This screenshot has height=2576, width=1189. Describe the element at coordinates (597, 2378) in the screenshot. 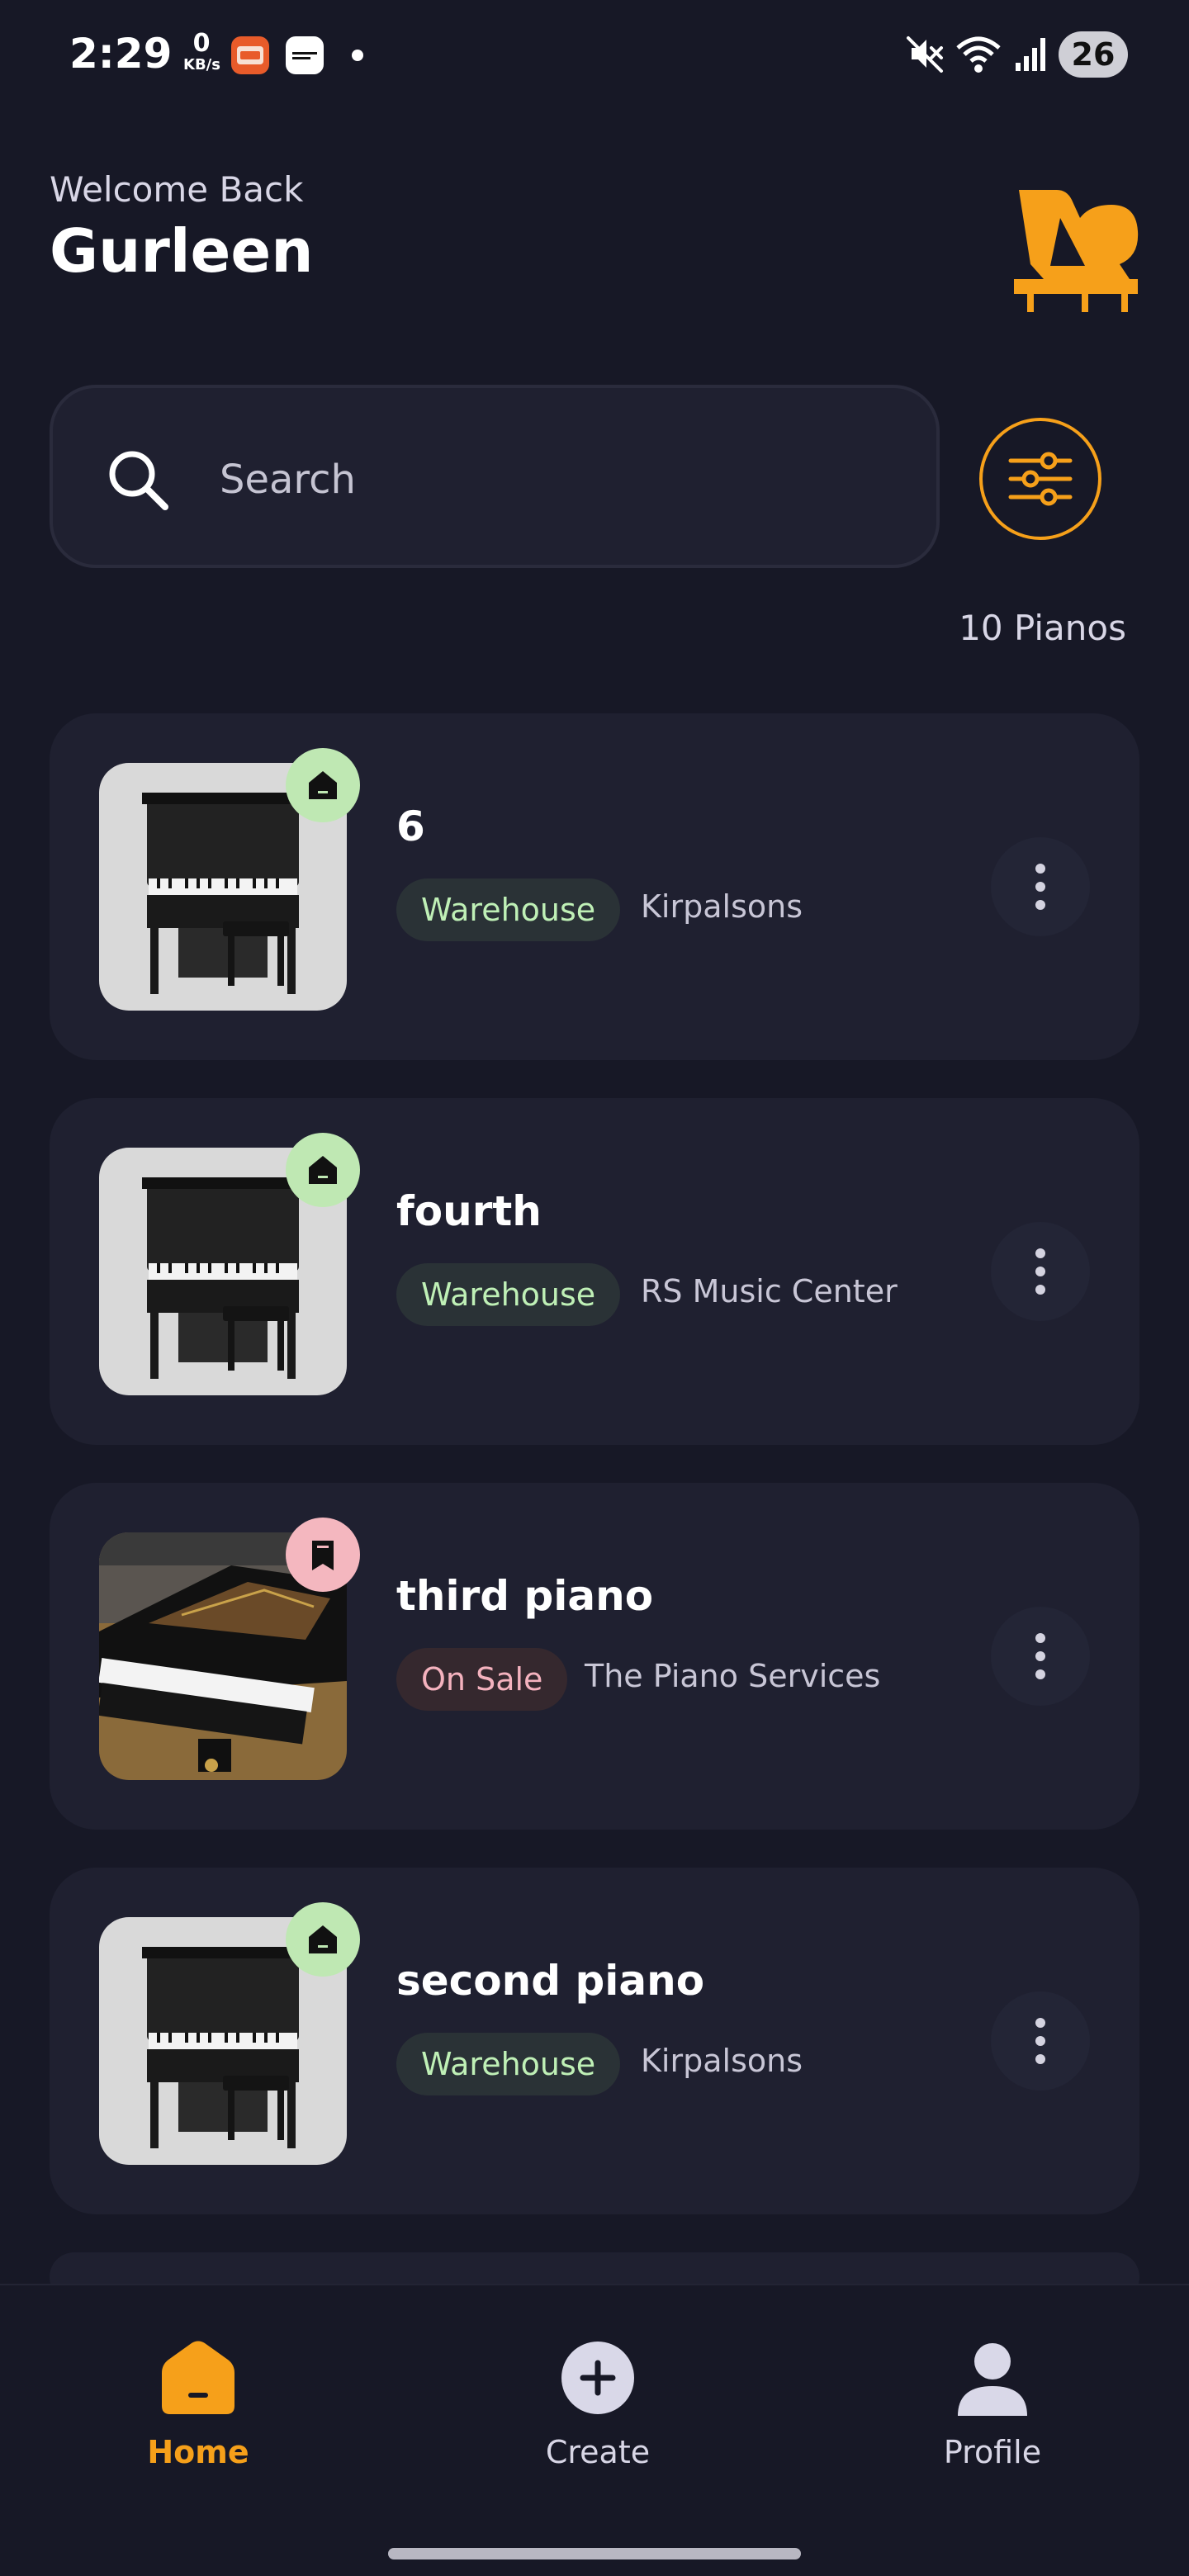

I see `plus-circle-icon` at that location.